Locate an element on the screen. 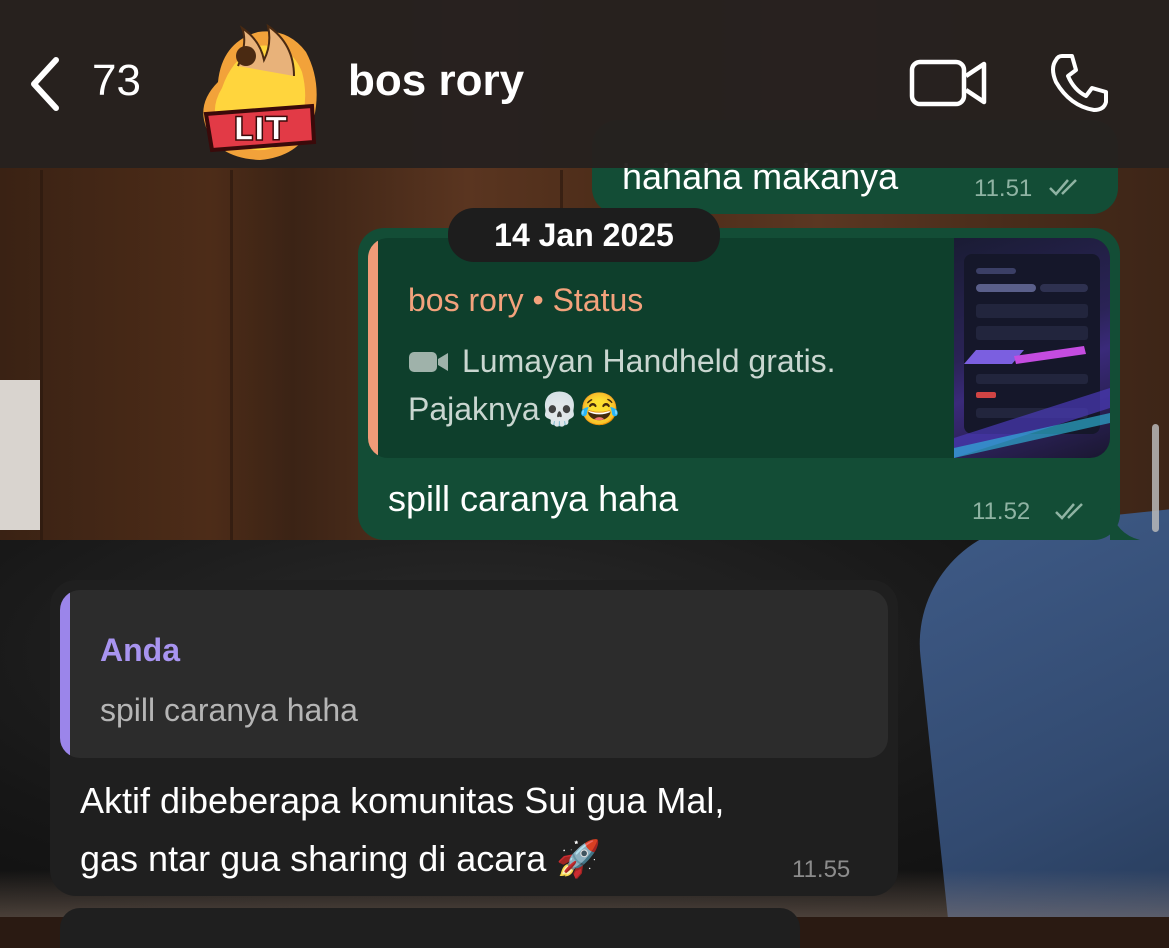 This screenshot has height=948, width=1169. video-camera-icon is located at coordinates (948, 83).